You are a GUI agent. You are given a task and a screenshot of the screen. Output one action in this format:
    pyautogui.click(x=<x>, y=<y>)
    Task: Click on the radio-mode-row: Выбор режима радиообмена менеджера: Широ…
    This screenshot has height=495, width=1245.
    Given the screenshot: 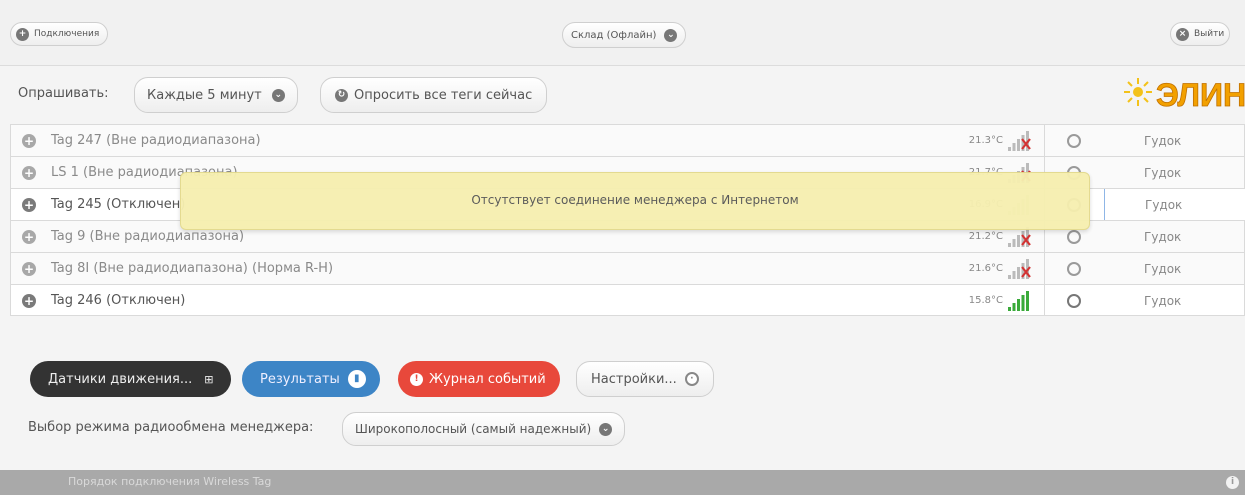 What is the action you would take?
    pyautogui.click(x=622, y=428)
    